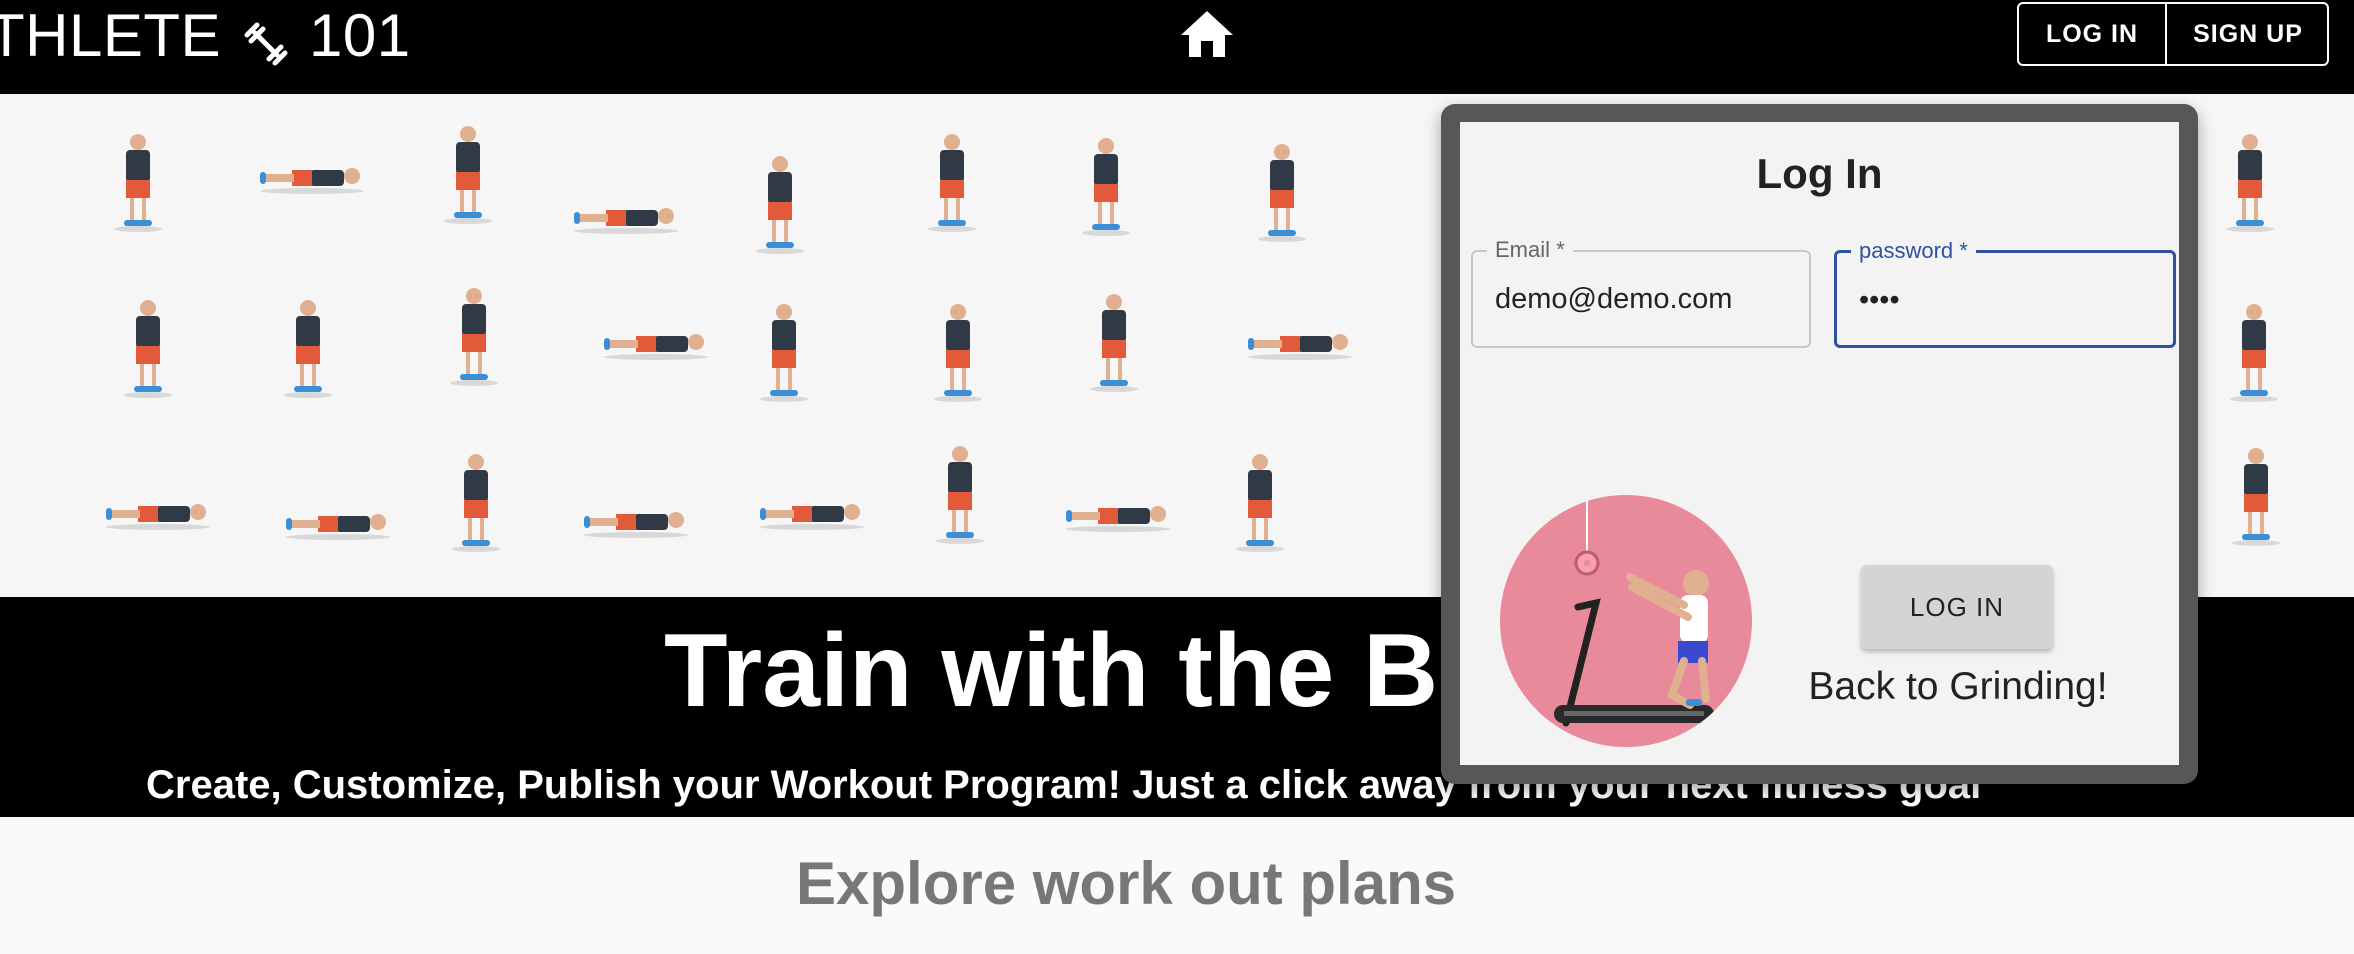 This screenshot has height=954, width=2354. What do you see at coordinates (2093, 34) in the screenshot?
I see `login-button: LOG IN` at bounding box center [2093, 34].